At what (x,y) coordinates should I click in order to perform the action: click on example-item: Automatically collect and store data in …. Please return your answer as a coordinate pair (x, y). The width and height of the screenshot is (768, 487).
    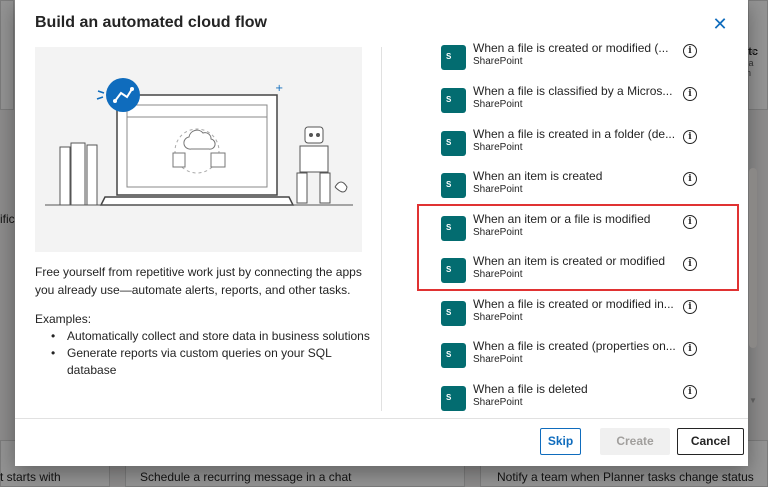
    Looking at the image, I should click on (202, 336).